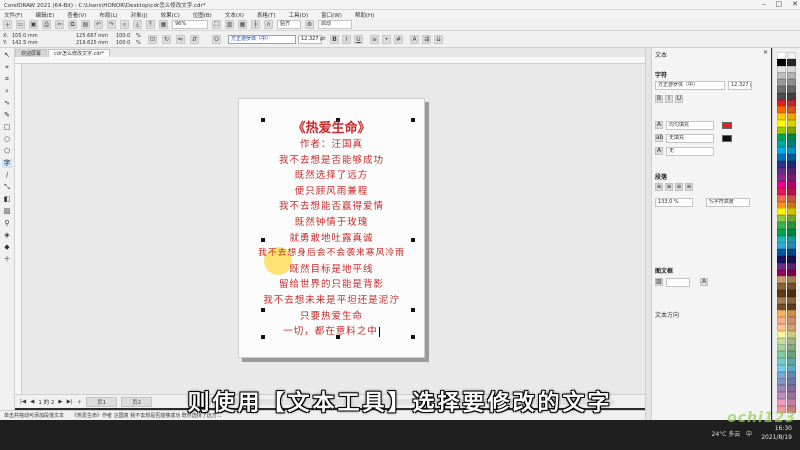 The width and height of the screenshot is (800, 450). What do you see at coordinates (779, 4) in the screenshot?
I see `maximize-icon: □` at bounding box center [779, 4].